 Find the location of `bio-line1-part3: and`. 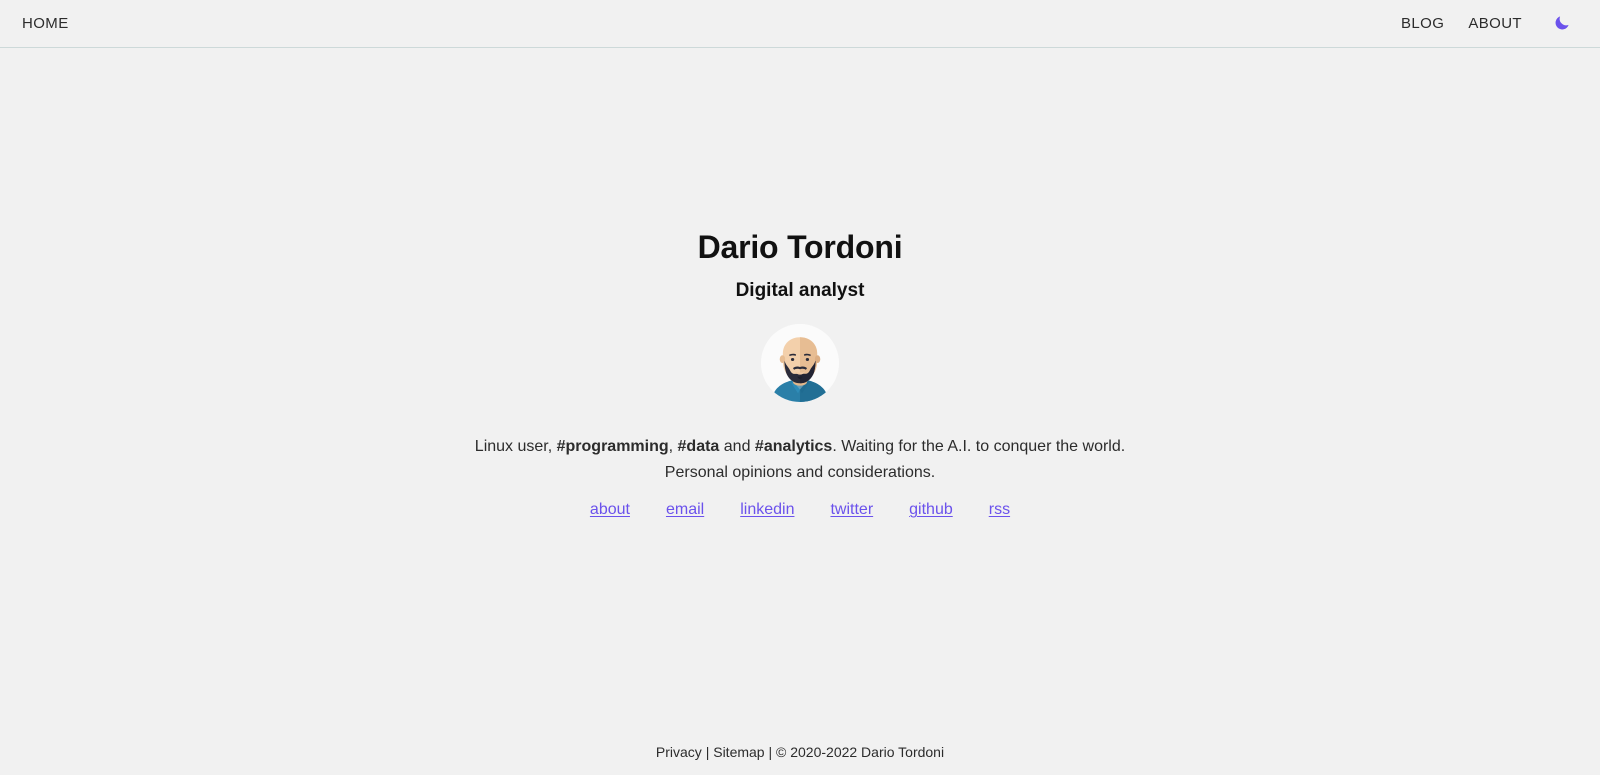

bio-line1-part3: and is located at coordinates (737, 446).